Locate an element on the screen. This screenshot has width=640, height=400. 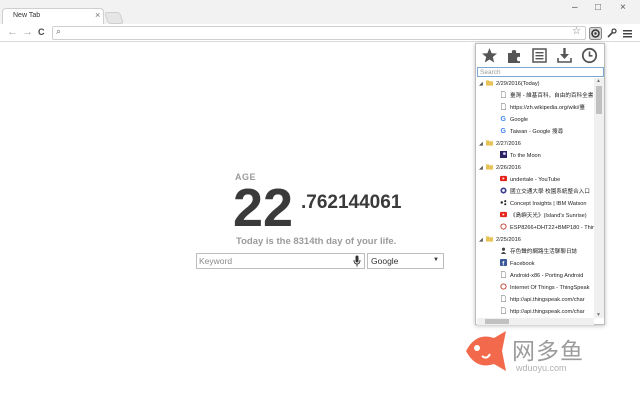
tools-icon is located at coordinates (611, 33).